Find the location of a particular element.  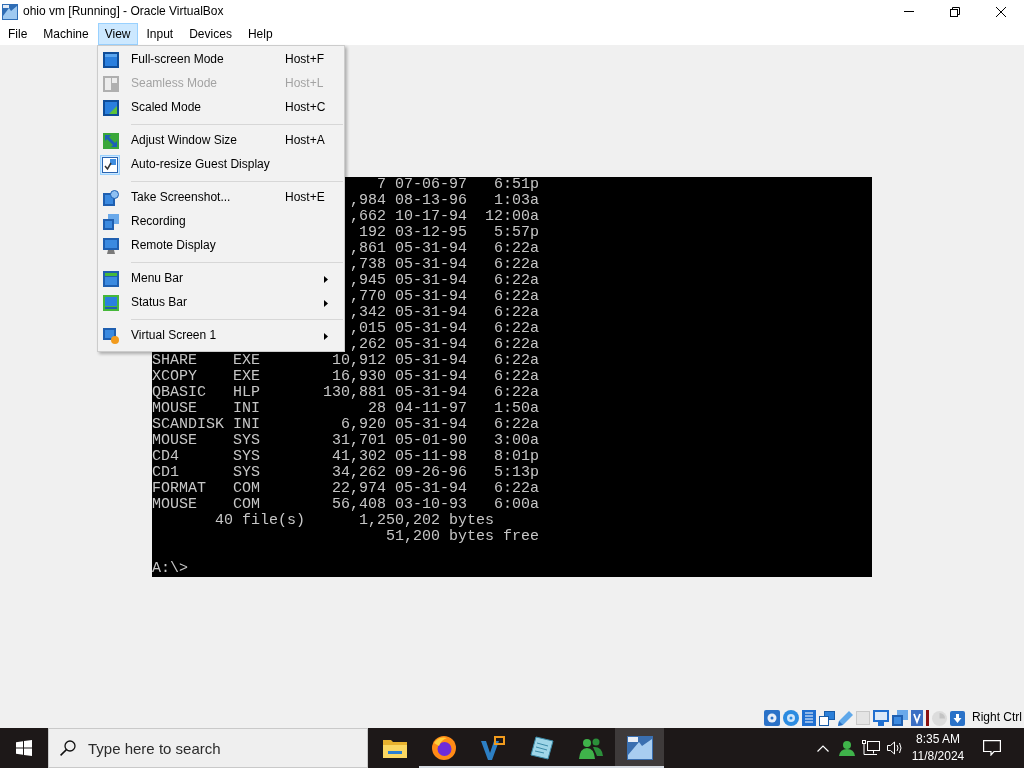

network-icon is located at coordinates (871, 748).